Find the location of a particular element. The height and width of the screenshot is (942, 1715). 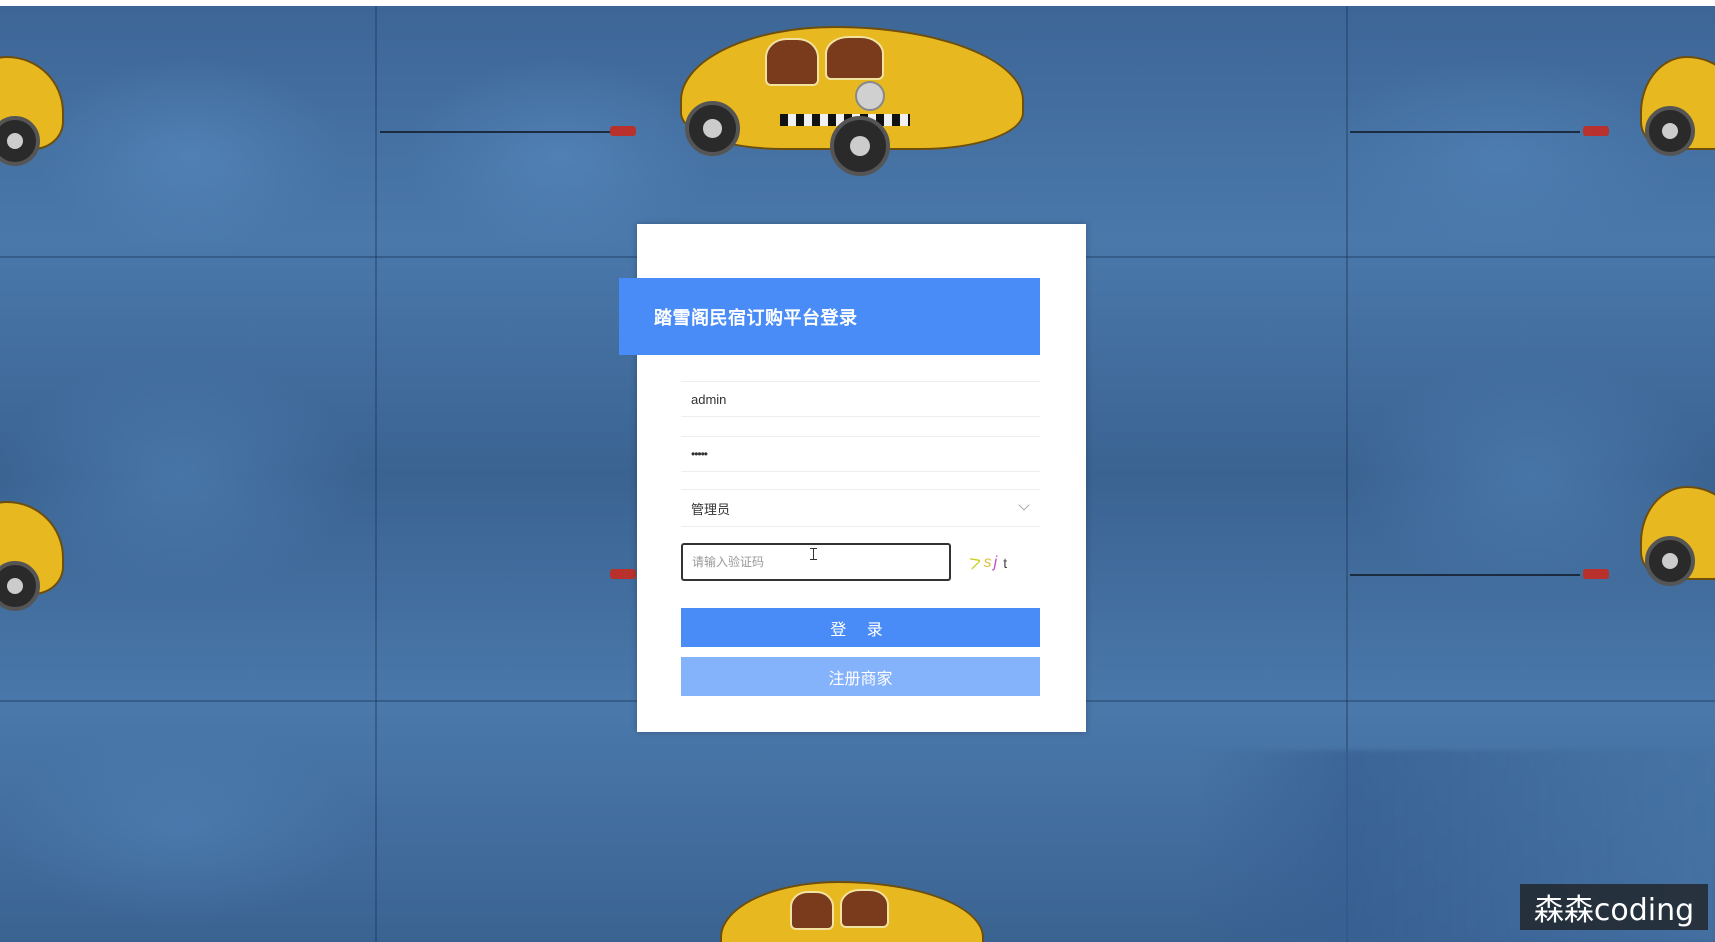

username-value: admin is located at coordinates (709, 399).